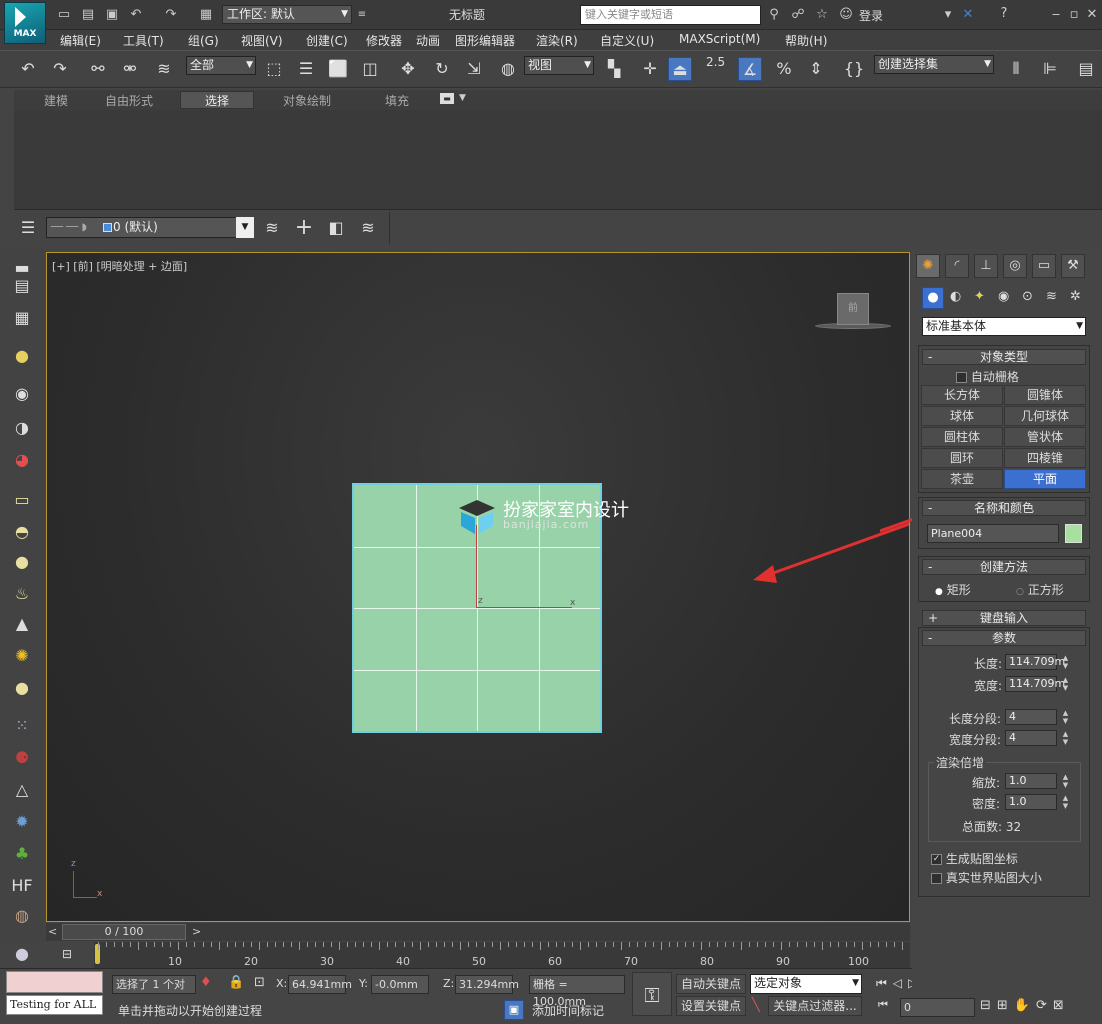  Describe the element at coordinates (384, 40) in the screenshot. I see `menu-modifiers: 修改器` at that location.